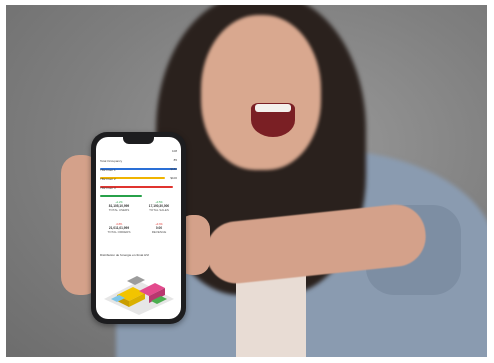 This screenshot has width=494, height=363. Describe the element at coordinates (119, 210) in the screenshot. I see `stat-label: TOTAL USERS` at that location.